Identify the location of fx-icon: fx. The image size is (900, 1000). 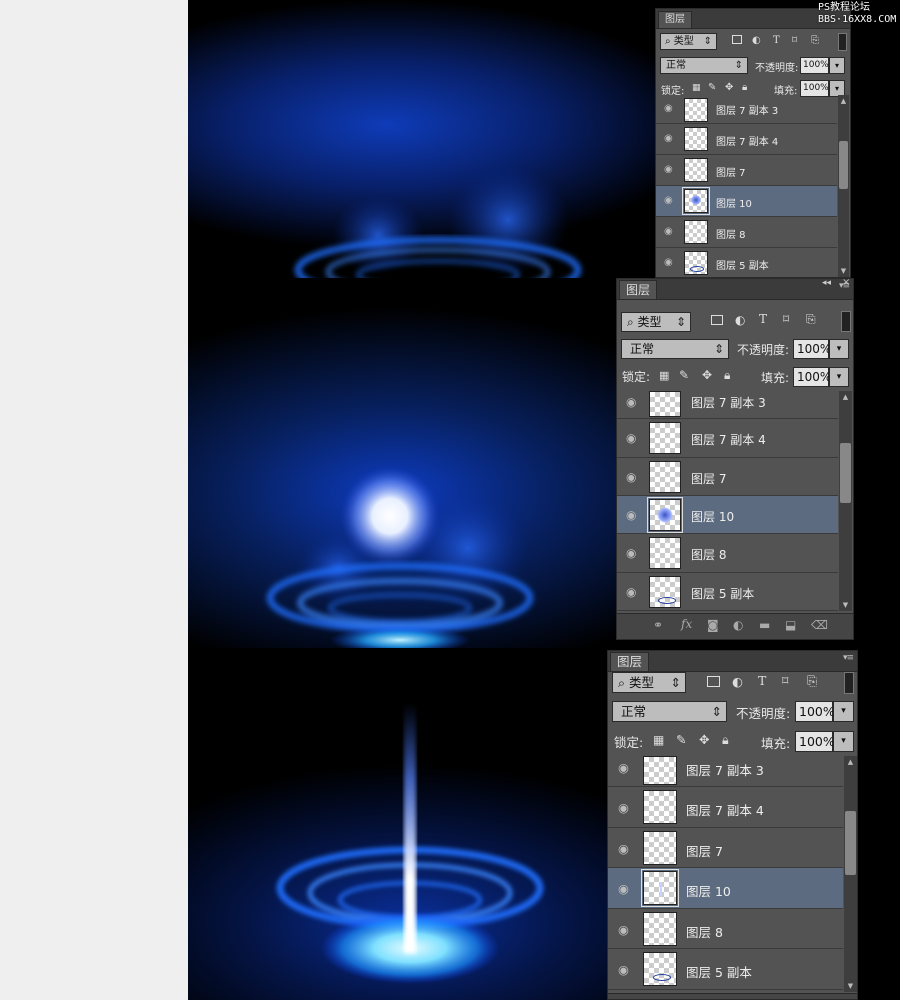
(686, 624).